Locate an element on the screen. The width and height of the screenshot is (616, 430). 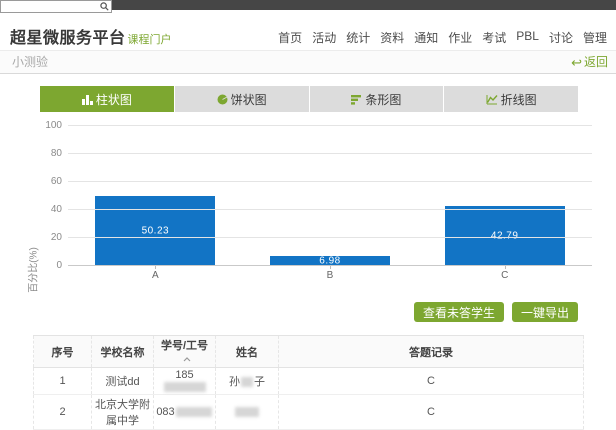
x-category-C: C is located at coordinates (505, 275).